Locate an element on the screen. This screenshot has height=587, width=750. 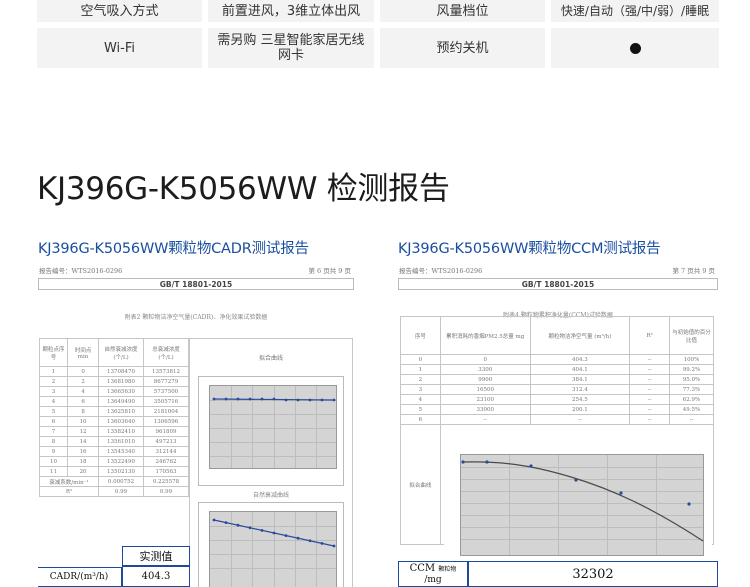
table-row: 7 12 13582410 961809 is located at coordinates (113, 431).